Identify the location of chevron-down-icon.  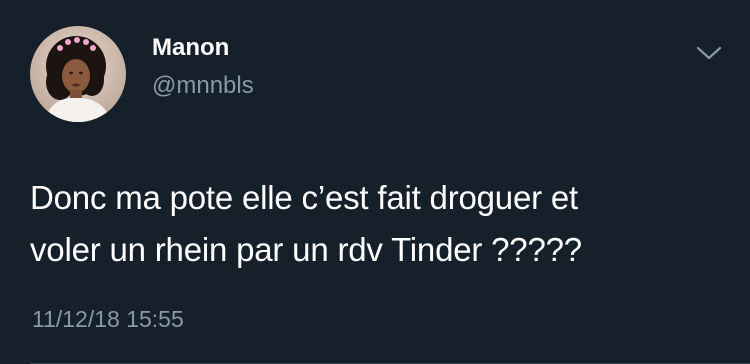
(709, 52).